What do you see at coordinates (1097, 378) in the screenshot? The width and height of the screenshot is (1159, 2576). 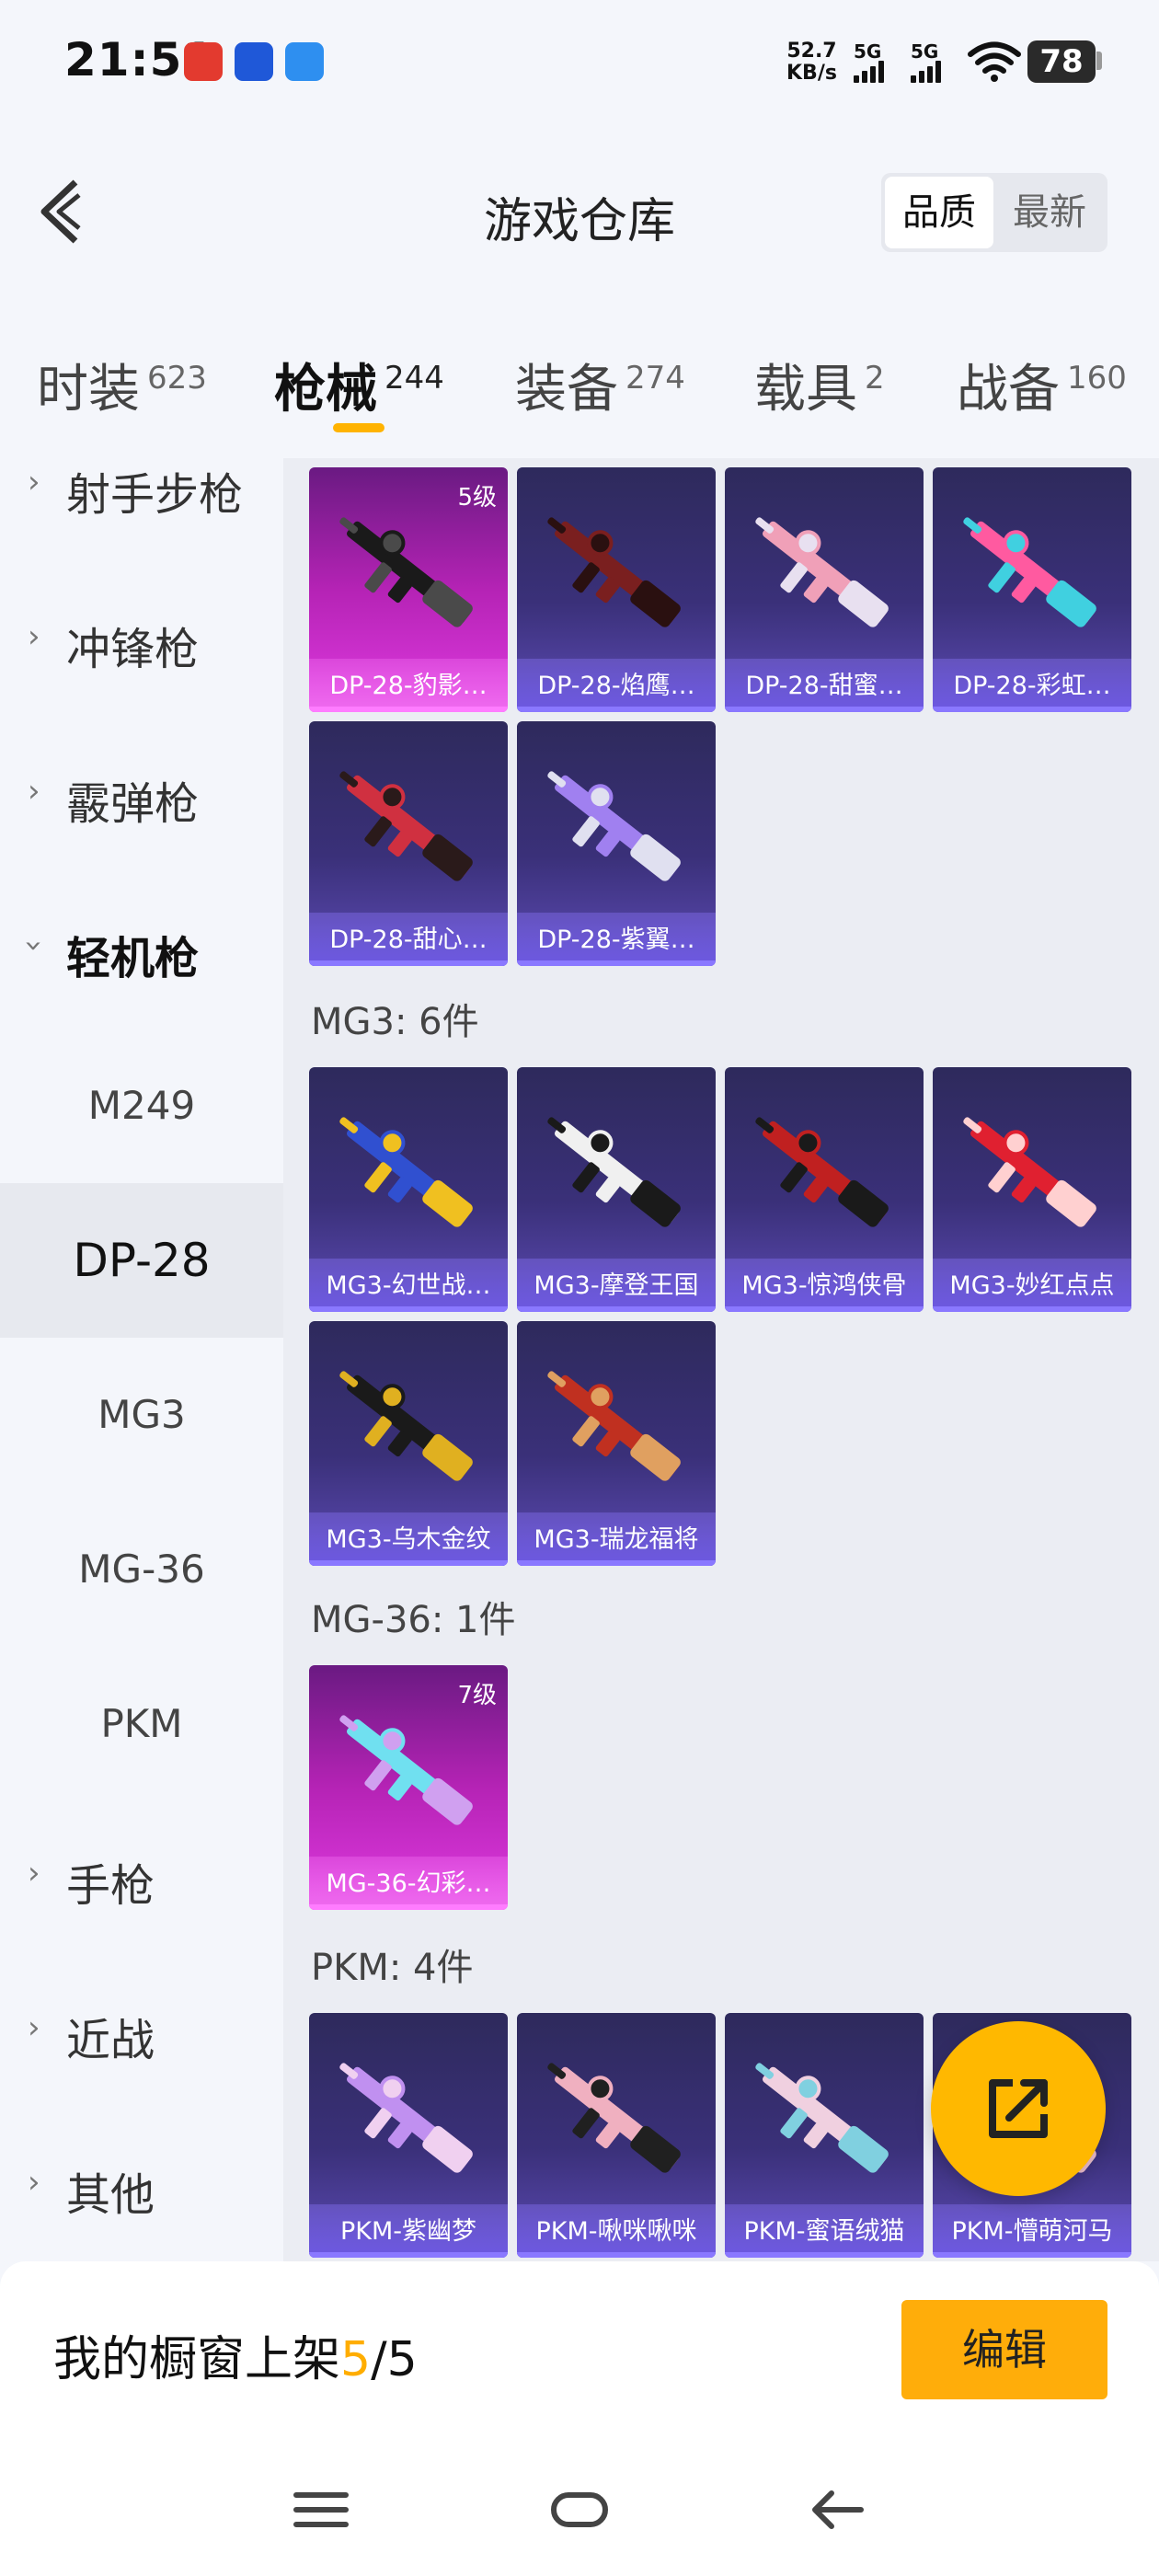 I see `tab-count: 160` at bounding box center [1097, 378].